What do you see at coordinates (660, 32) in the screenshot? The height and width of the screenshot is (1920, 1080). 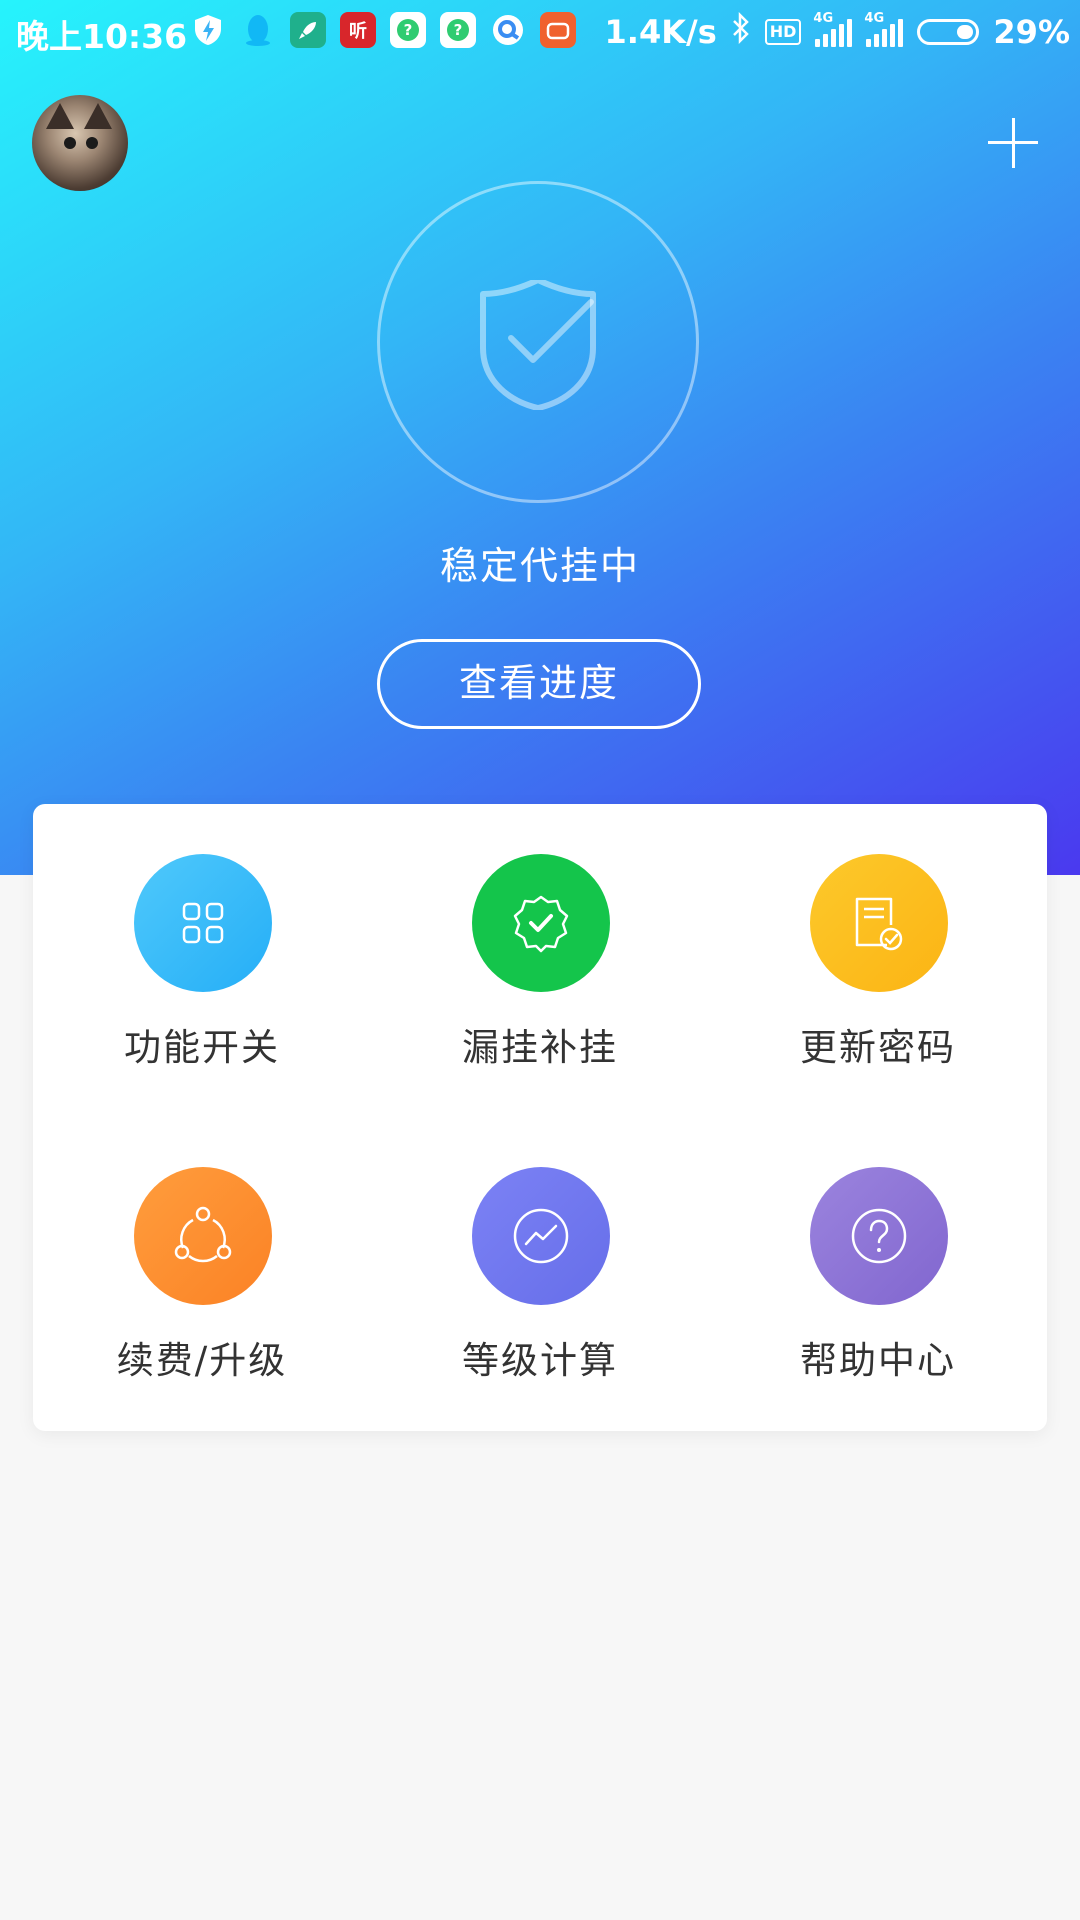 I see `net-speed: 1.4K/s` at bounding box center [660, 32].